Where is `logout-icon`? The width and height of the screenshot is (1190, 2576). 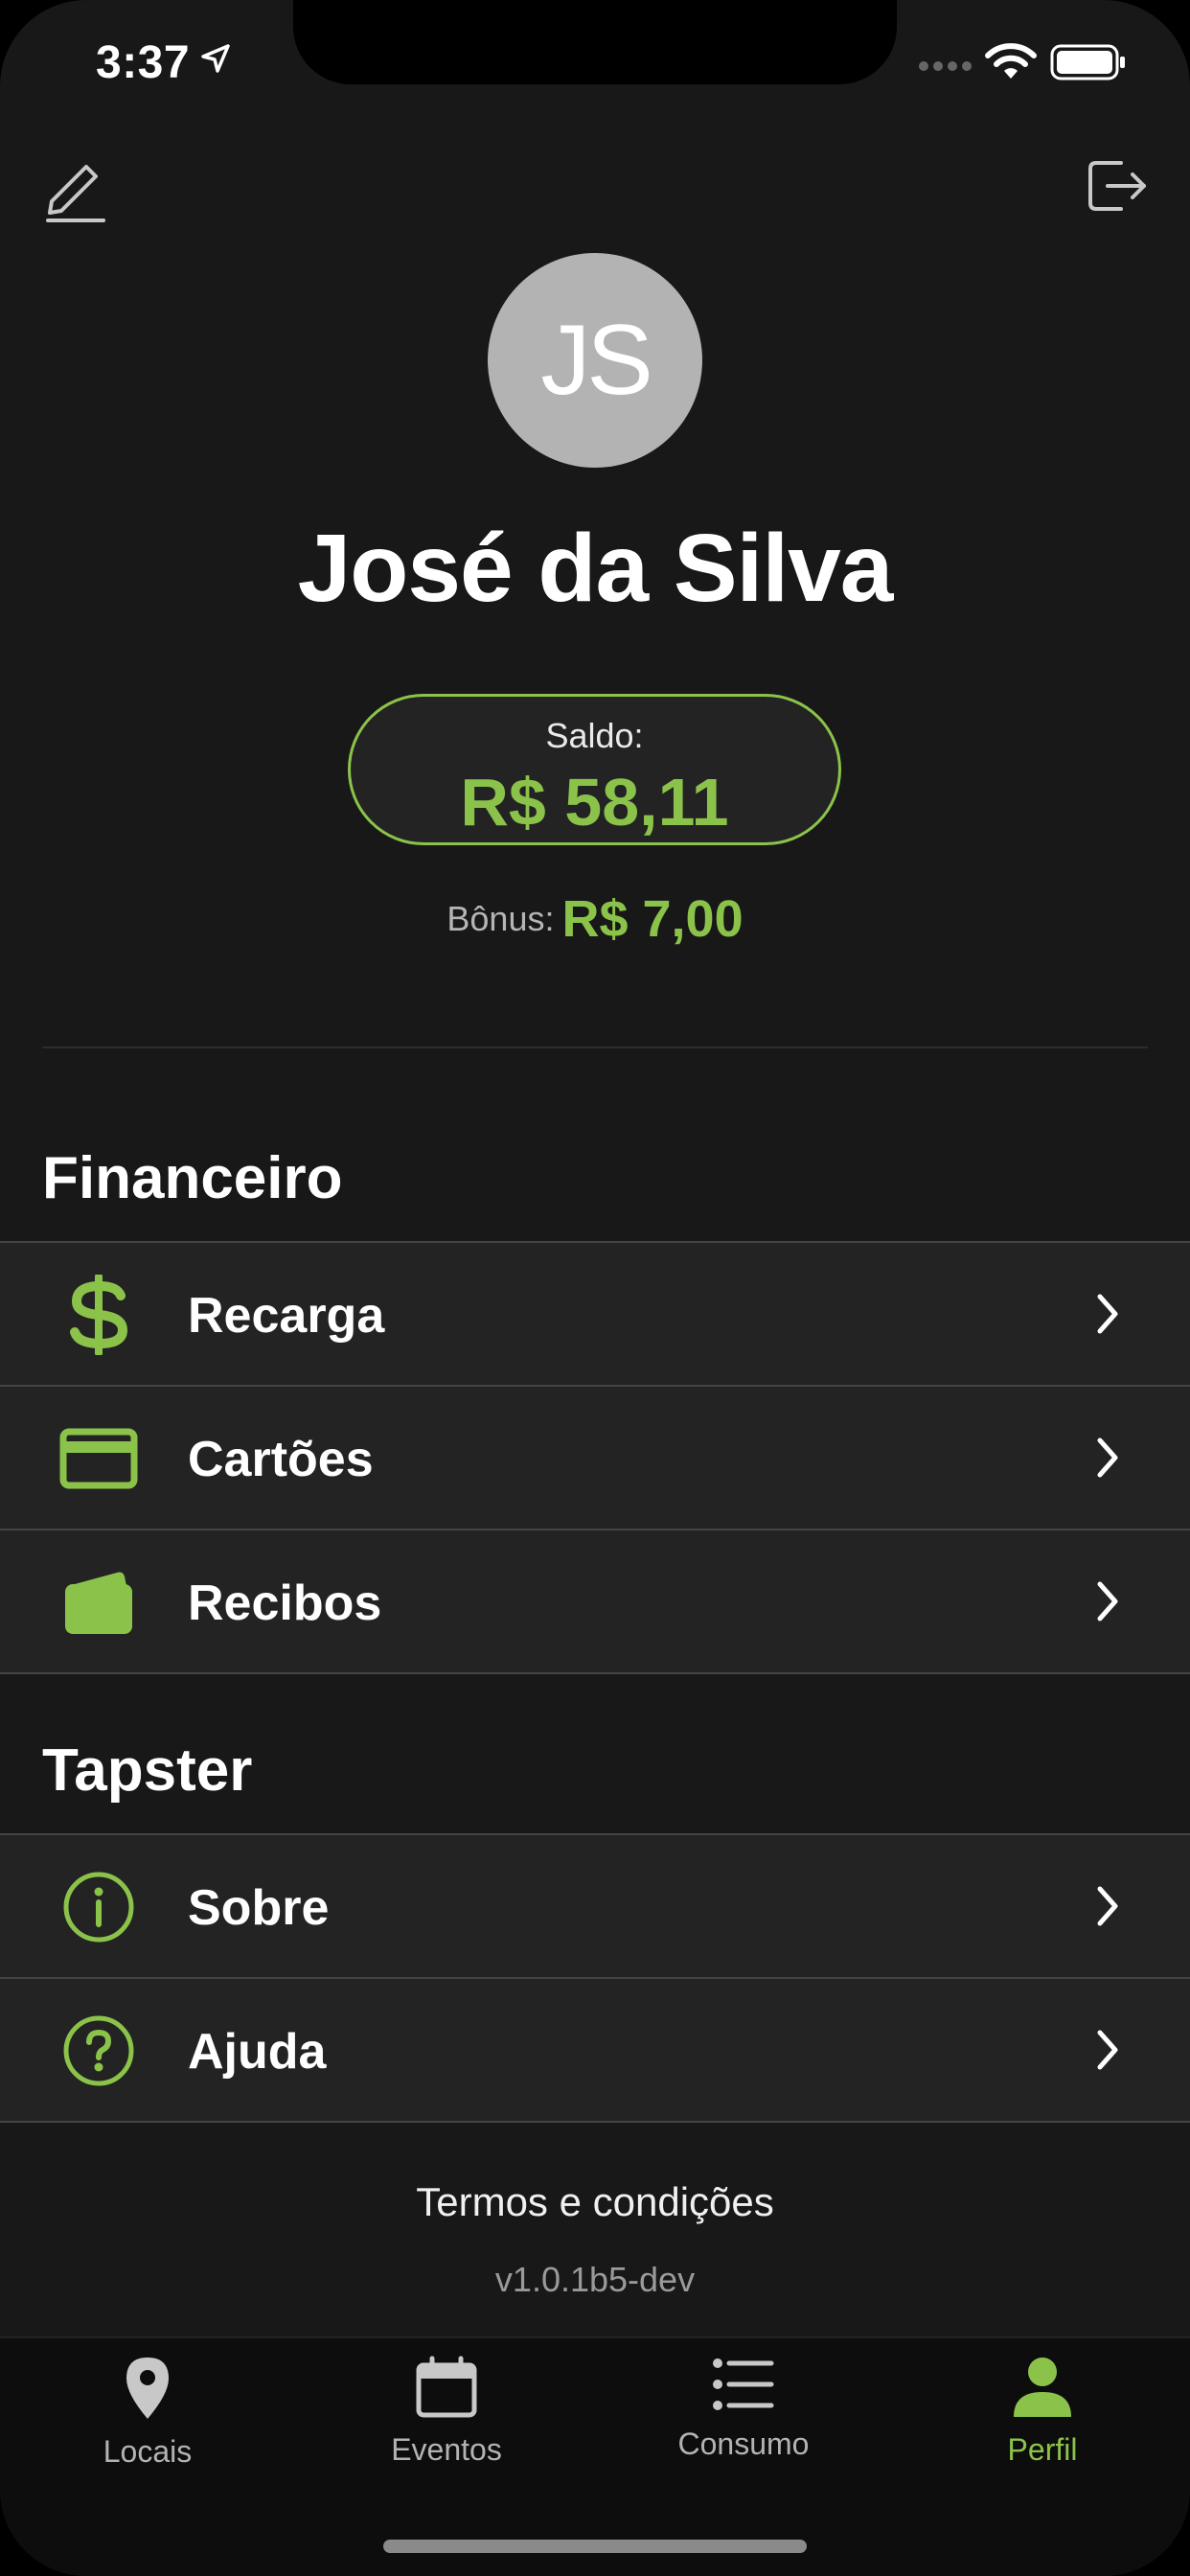
logout-icon is located at coordinates (1119, 186).